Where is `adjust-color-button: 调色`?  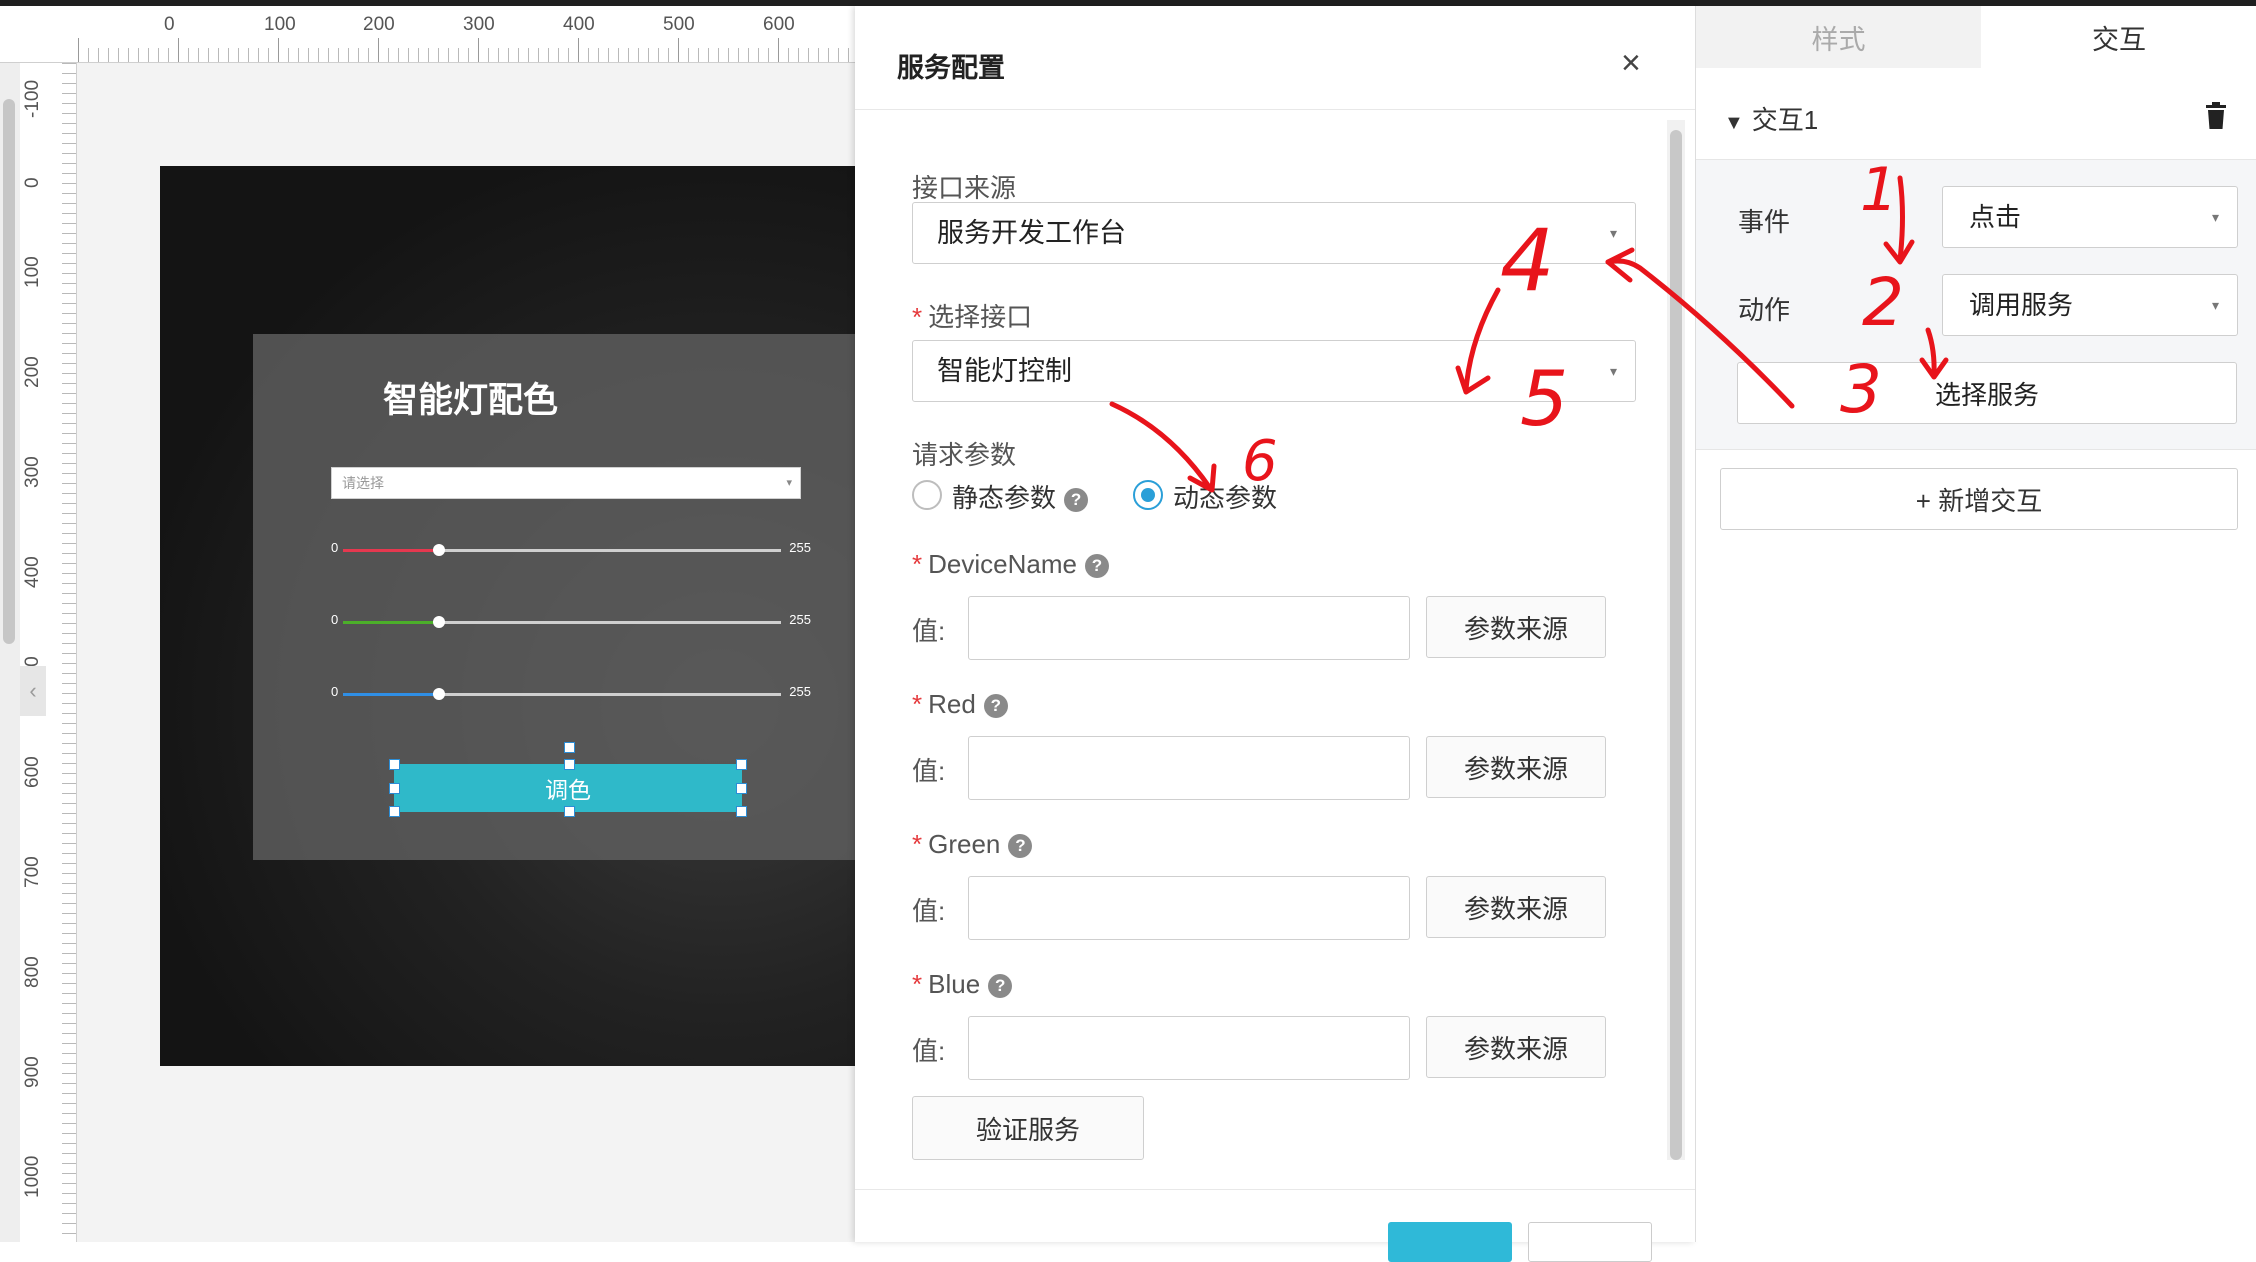 adjust-color-button: 调色 is located at coordinates (568, 779).